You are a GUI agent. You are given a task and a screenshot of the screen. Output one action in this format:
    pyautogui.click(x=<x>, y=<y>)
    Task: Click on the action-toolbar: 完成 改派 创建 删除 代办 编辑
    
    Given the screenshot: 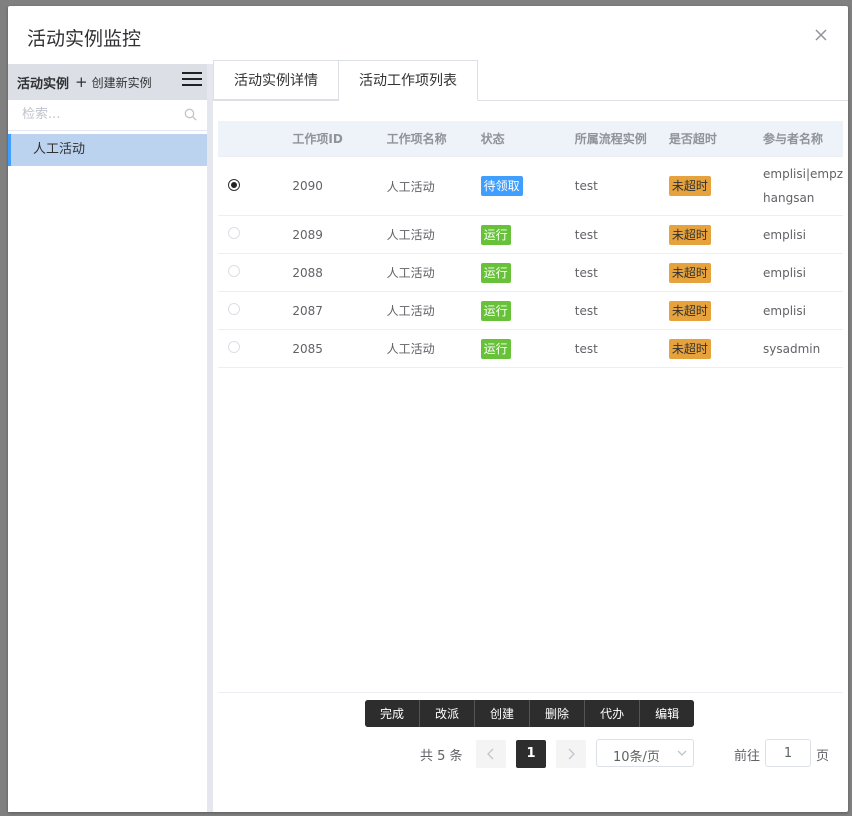 What is the action you would take?
    pyautogui.click(x=530, y=713)
    